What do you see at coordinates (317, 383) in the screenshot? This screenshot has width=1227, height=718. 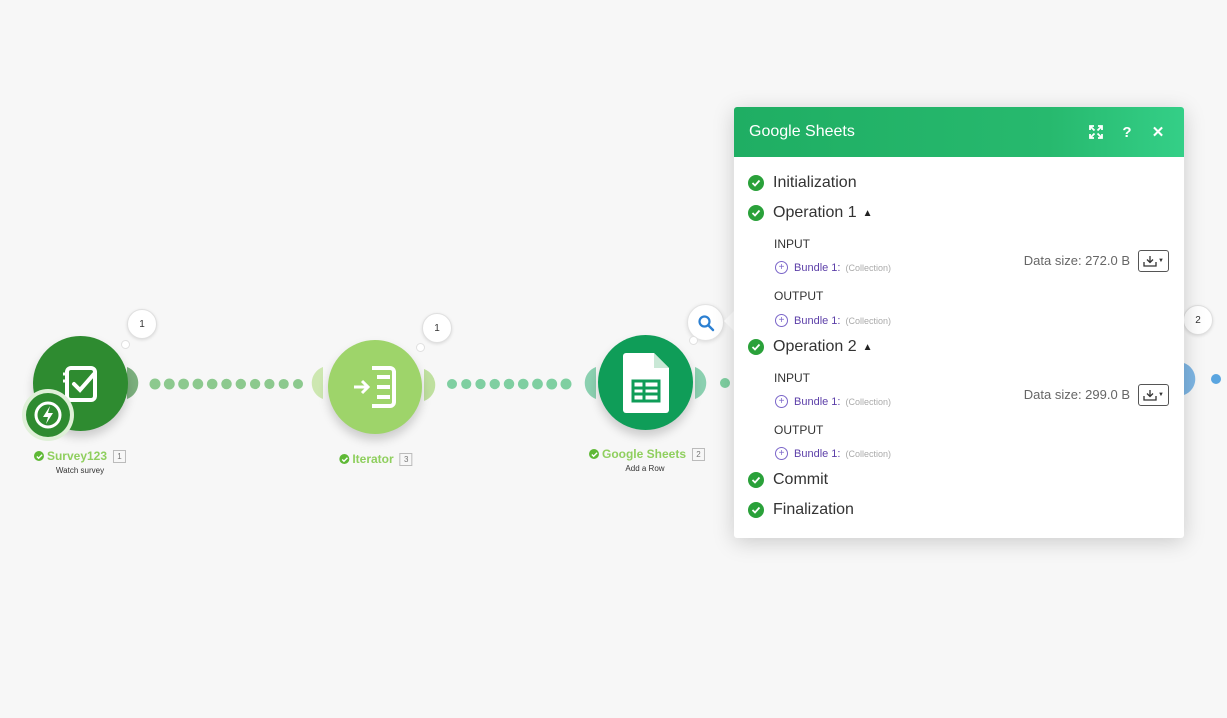 I see `iterator-input-ear` at bounding box center [317, 383].